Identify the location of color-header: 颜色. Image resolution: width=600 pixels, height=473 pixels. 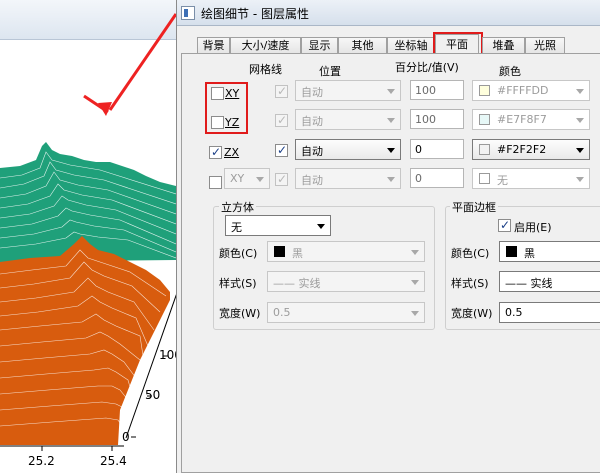
(510, 71).